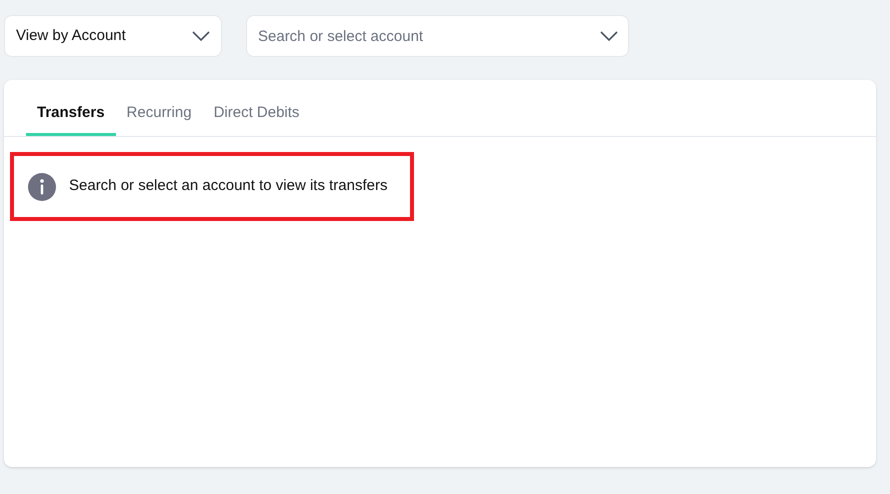  What do you see at coordinates (113, 36) in the screenshot?
I see `view-dropdown: View by Account` at bounding box center [113, 36].